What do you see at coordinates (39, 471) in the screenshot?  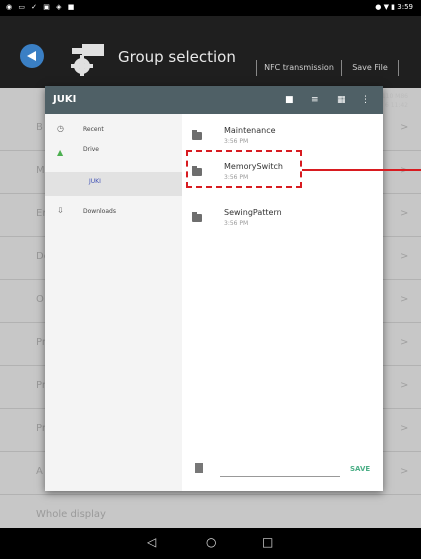 I see `list-item-label: A` at bounding box center [39, 471].